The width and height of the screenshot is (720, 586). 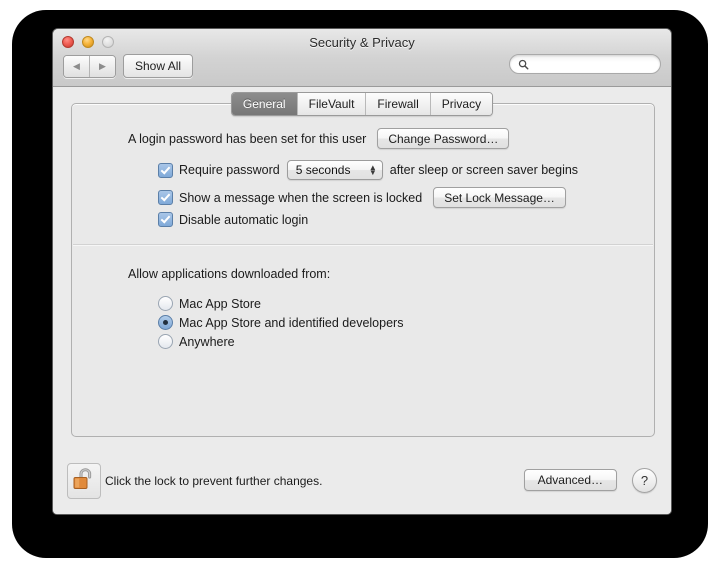 What do you see at coordinates (484, 170) in the screenshot?
I see `require-password-suffix-label: after sleep or screen saver begins` at bounding box center [484, 170].